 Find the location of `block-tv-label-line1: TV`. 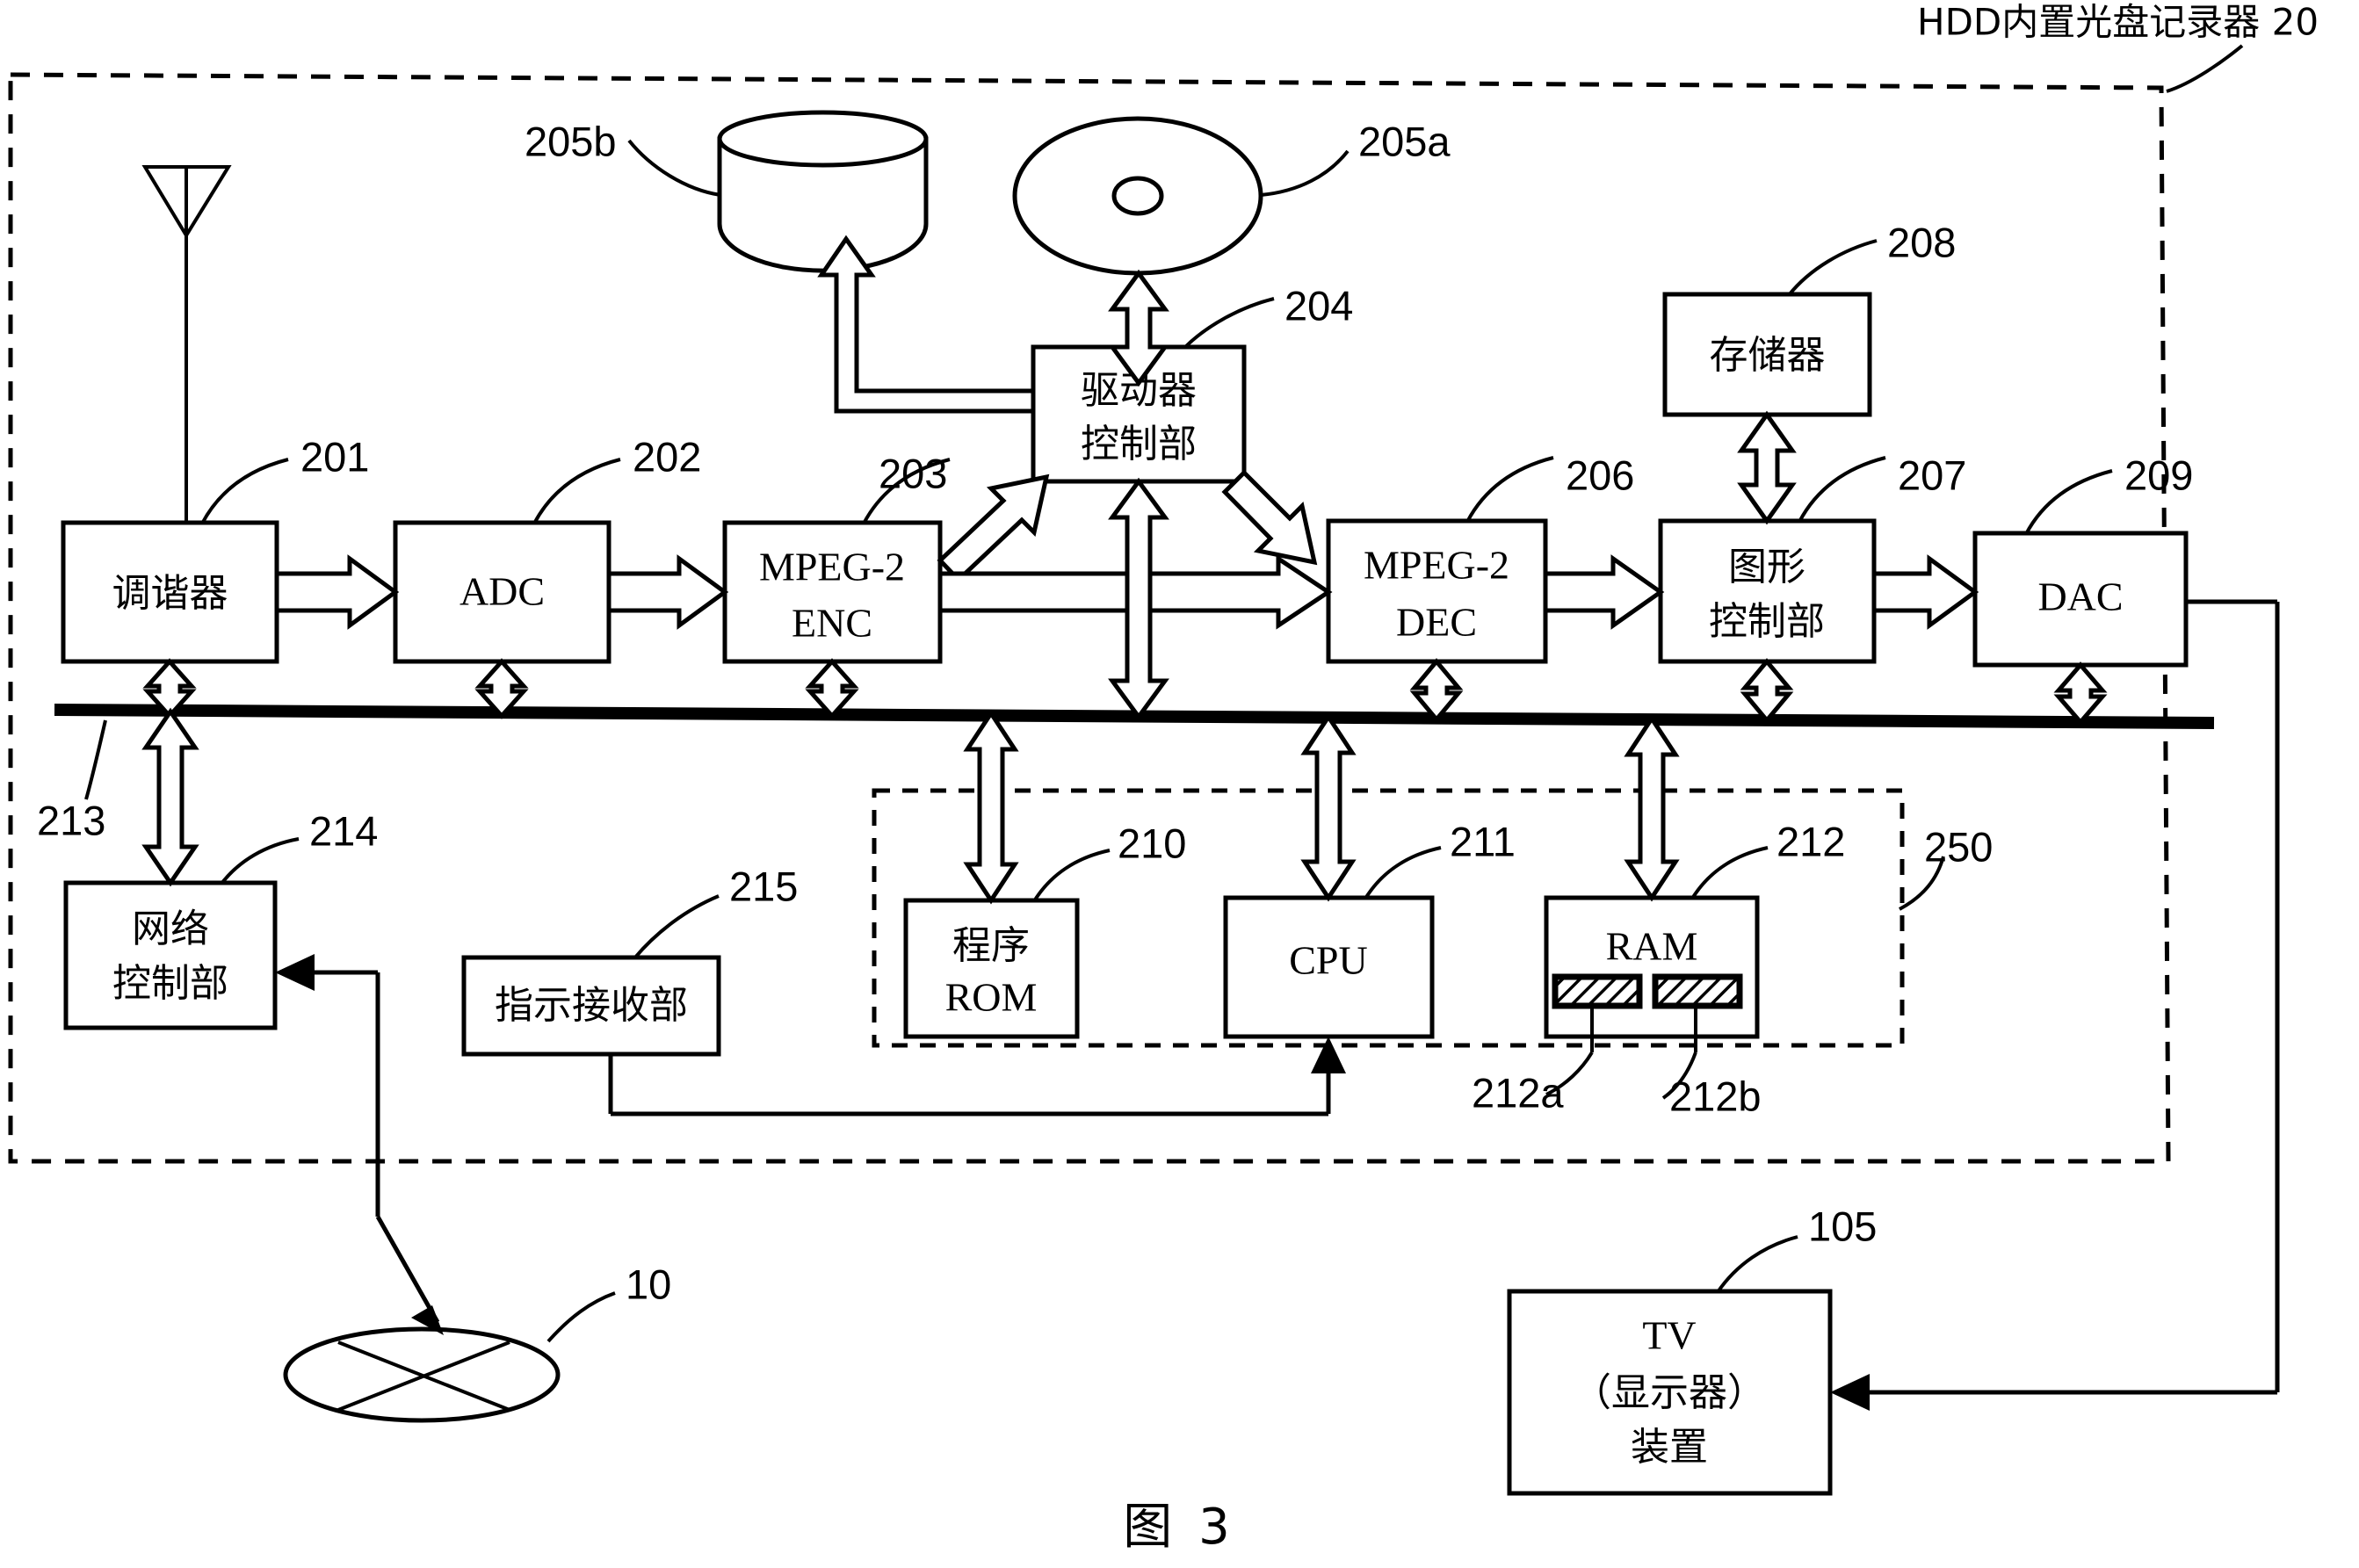

block-tv-label-line1: TV is located at coordinates (1669, 1335).